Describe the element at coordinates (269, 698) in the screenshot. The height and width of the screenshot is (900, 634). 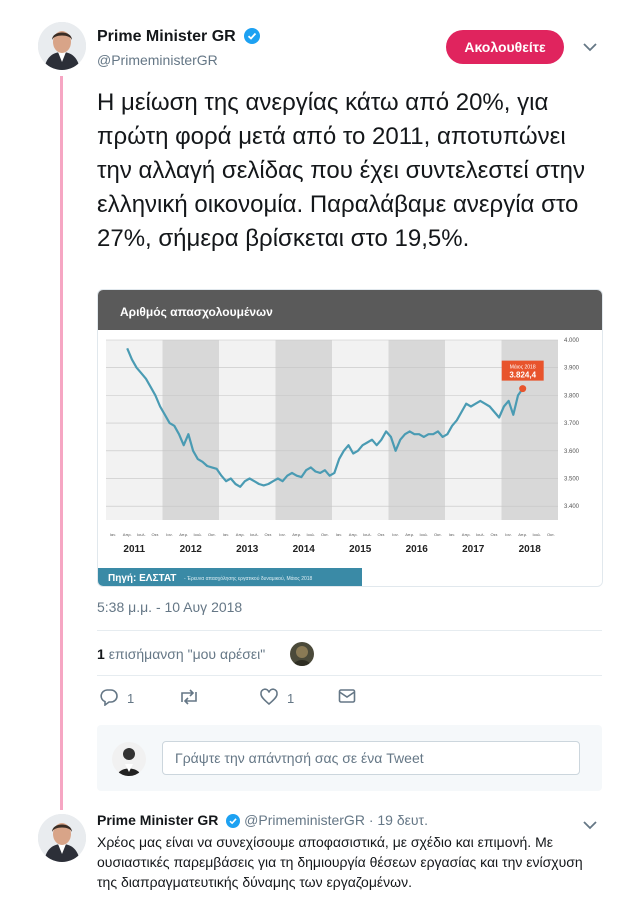
I see `heart-icon` at that location.